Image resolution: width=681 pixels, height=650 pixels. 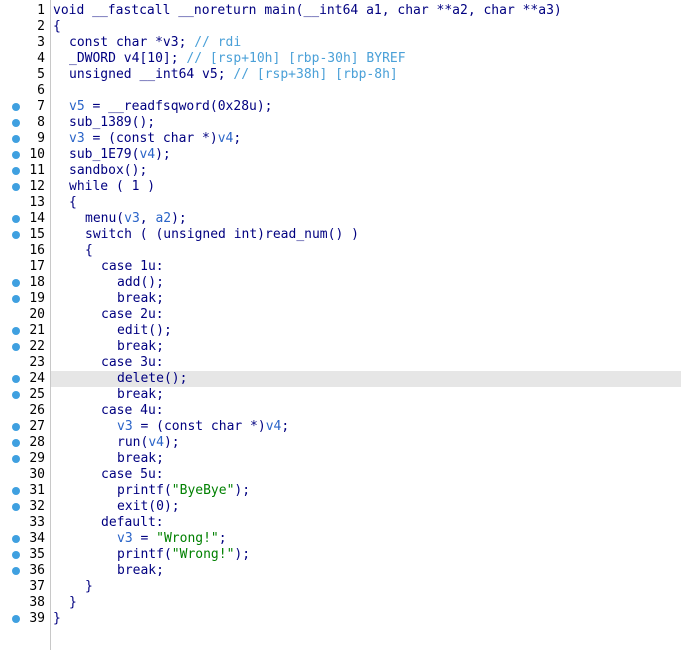 What do you see at coordinates (366, 331) in the screenshot?
I see `code-text: edit();` at bounding box center [366, 331].